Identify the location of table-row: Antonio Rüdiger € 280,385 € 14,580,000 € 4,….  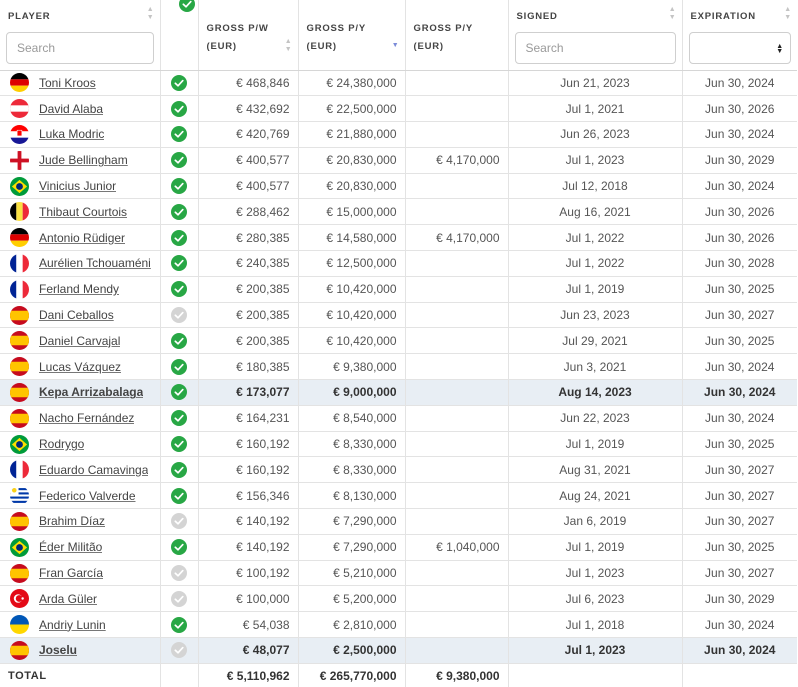
(398, 238).